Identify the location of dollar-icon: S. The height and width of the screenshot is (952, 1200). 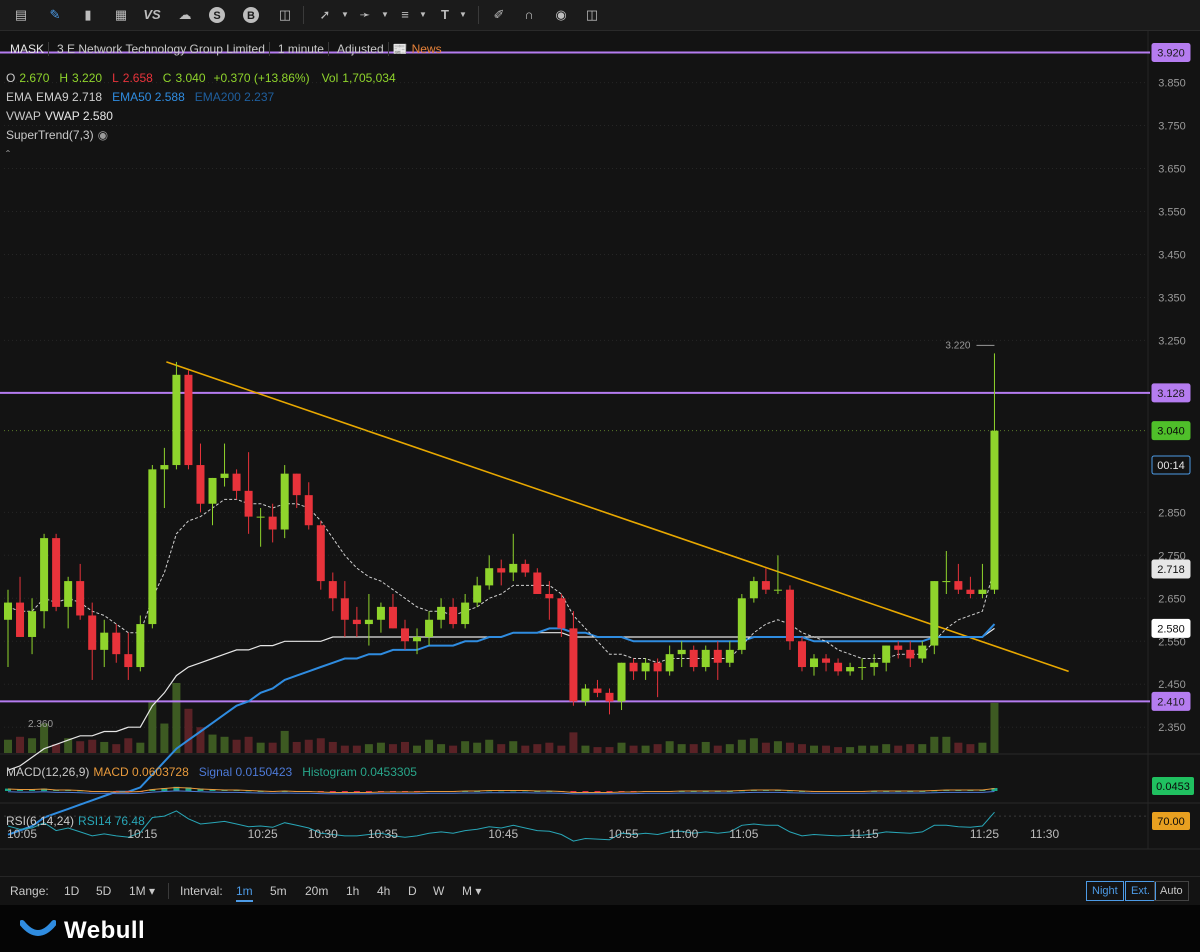
(217, 15).